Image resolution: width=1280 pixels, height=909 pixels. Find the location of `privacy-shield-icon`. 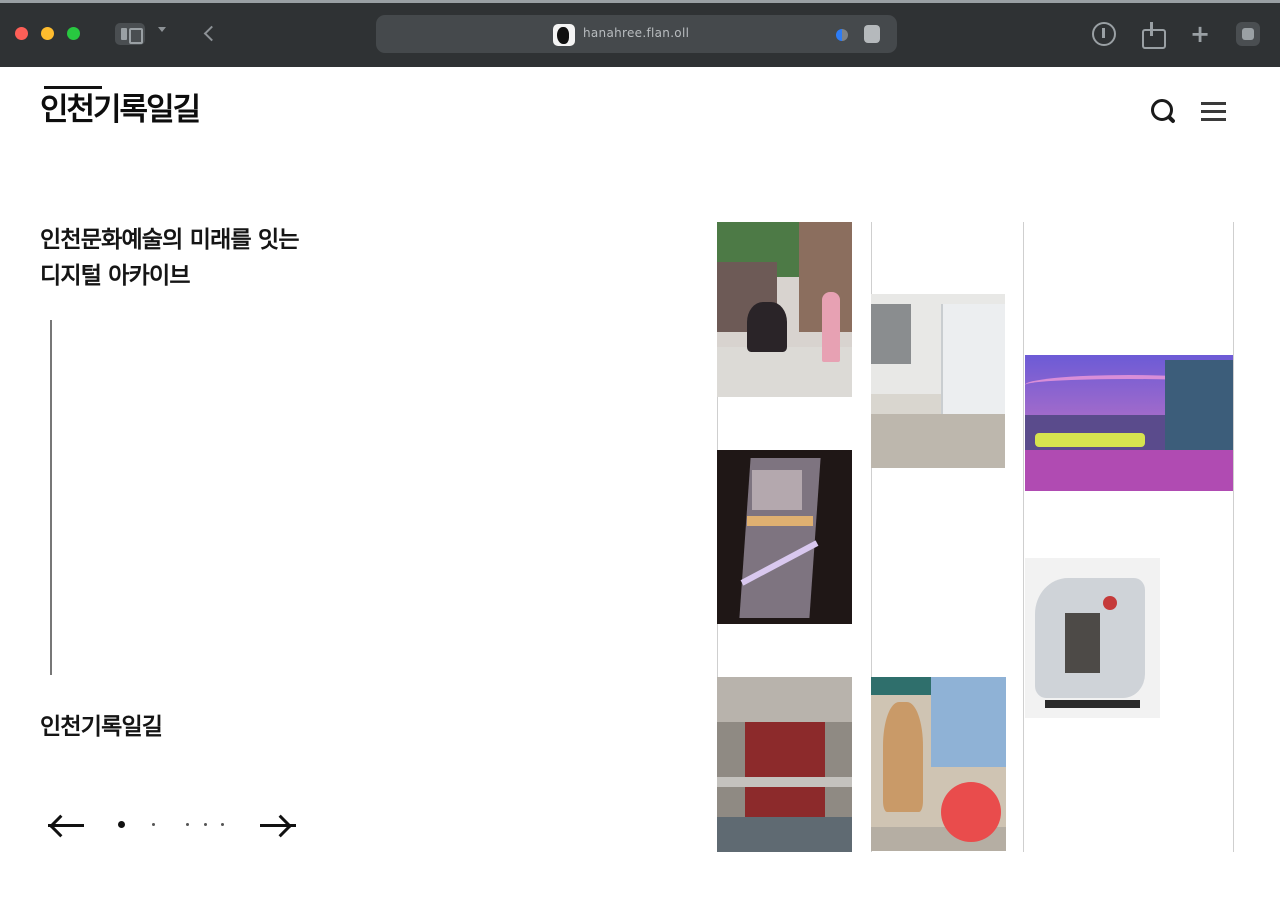

privacy-shield-icon is located at coordinates (872, 34).